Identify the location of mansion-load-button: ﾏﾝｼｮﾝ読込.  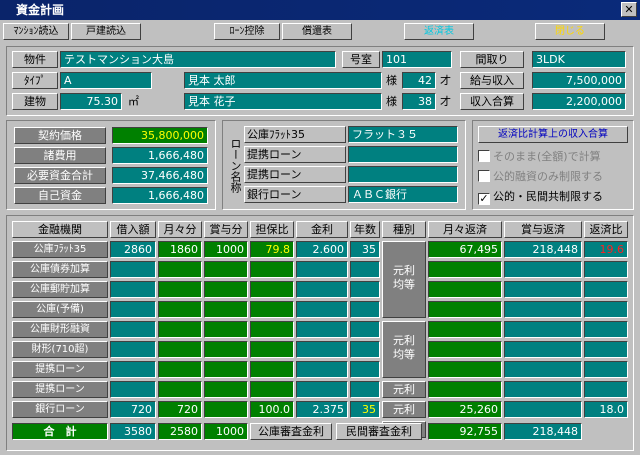
(36, 31).